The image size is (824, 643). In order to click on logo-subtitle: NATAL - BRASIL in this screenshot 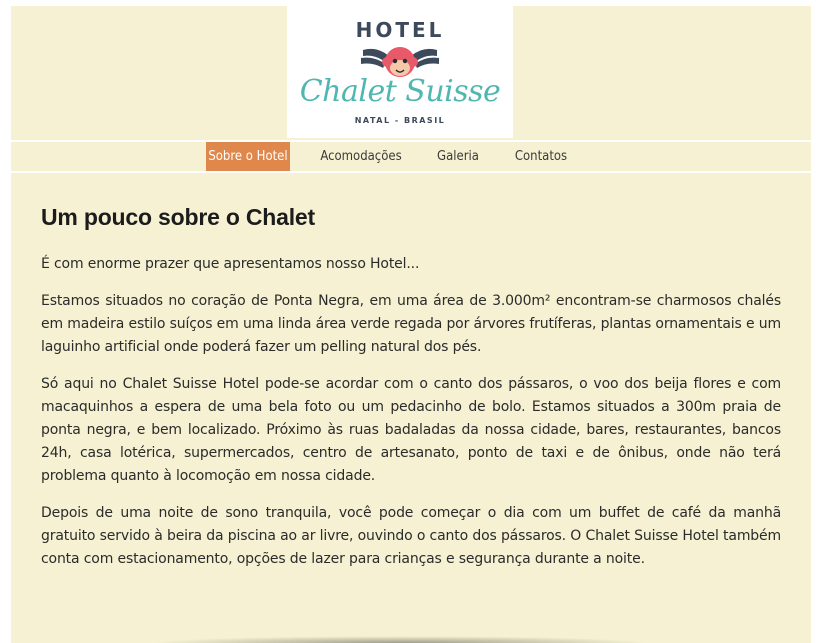, I will do `click(400, 120)`.